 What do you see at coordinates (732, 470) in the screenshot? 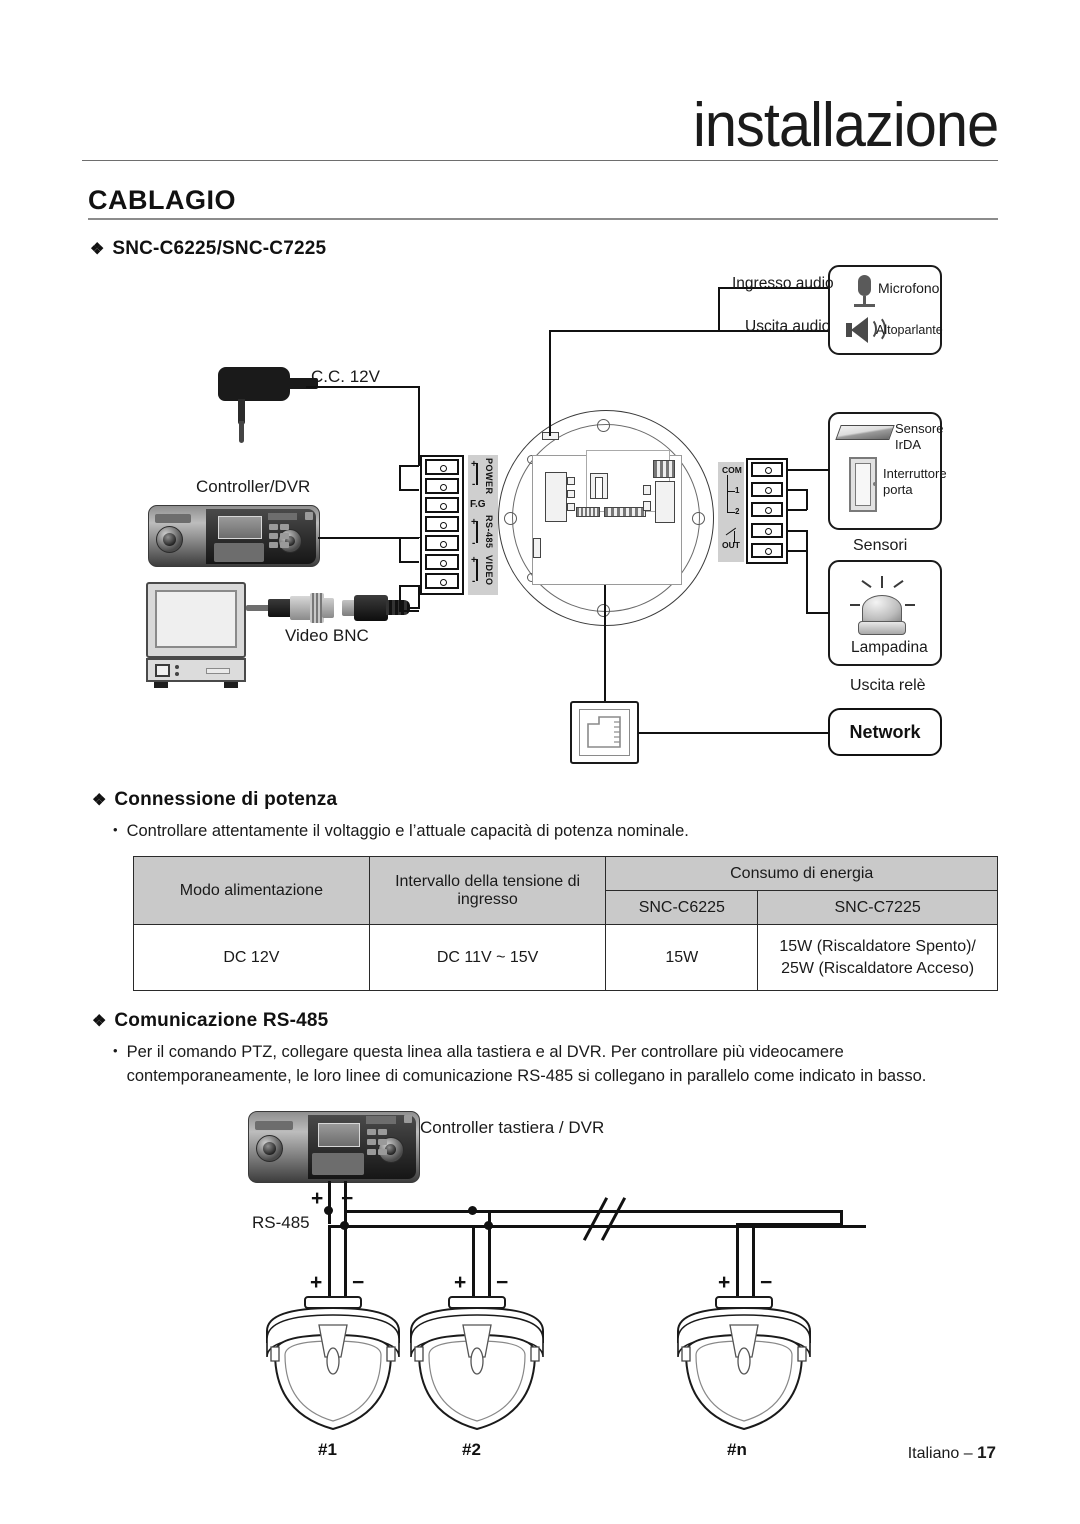
I see `sensor-label-com: COM` at bounding box center [732, 470].